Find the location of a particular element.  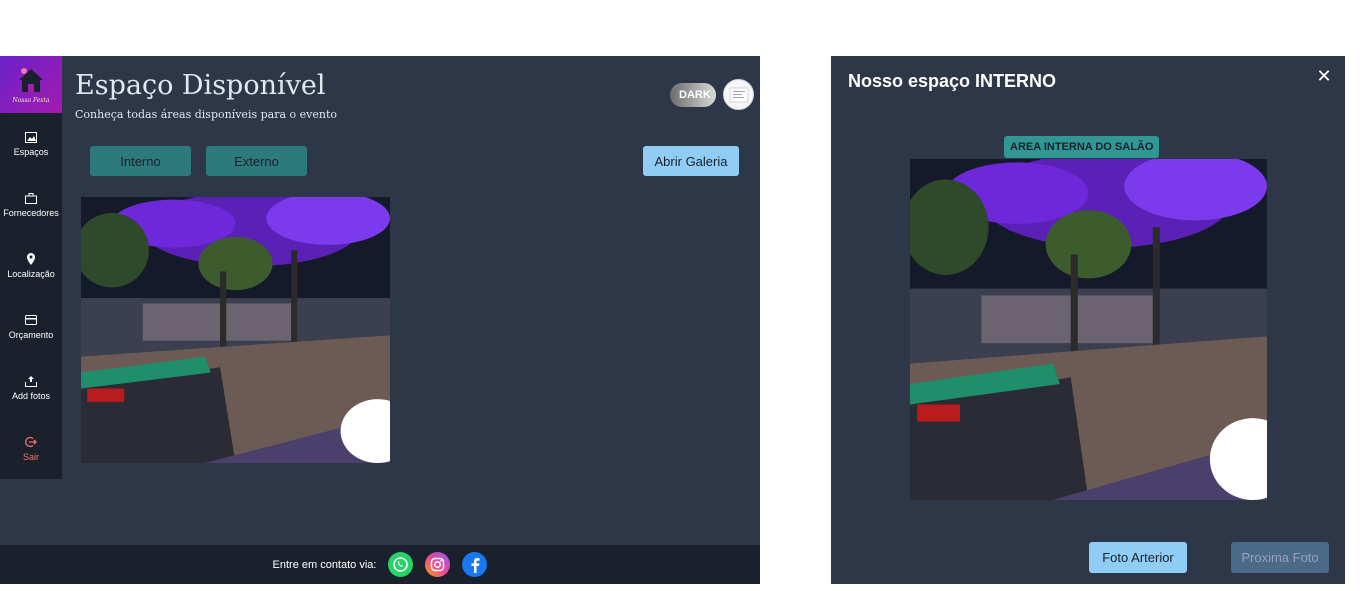

sidebar-item-label: Sair is located at coordinates (30, 457).